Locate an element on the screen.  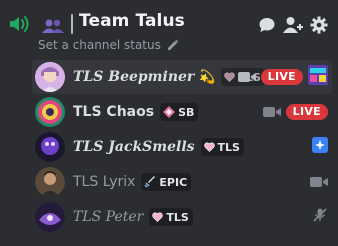
set-channel-status: Set a channel status is located at coordinates (108, 45).